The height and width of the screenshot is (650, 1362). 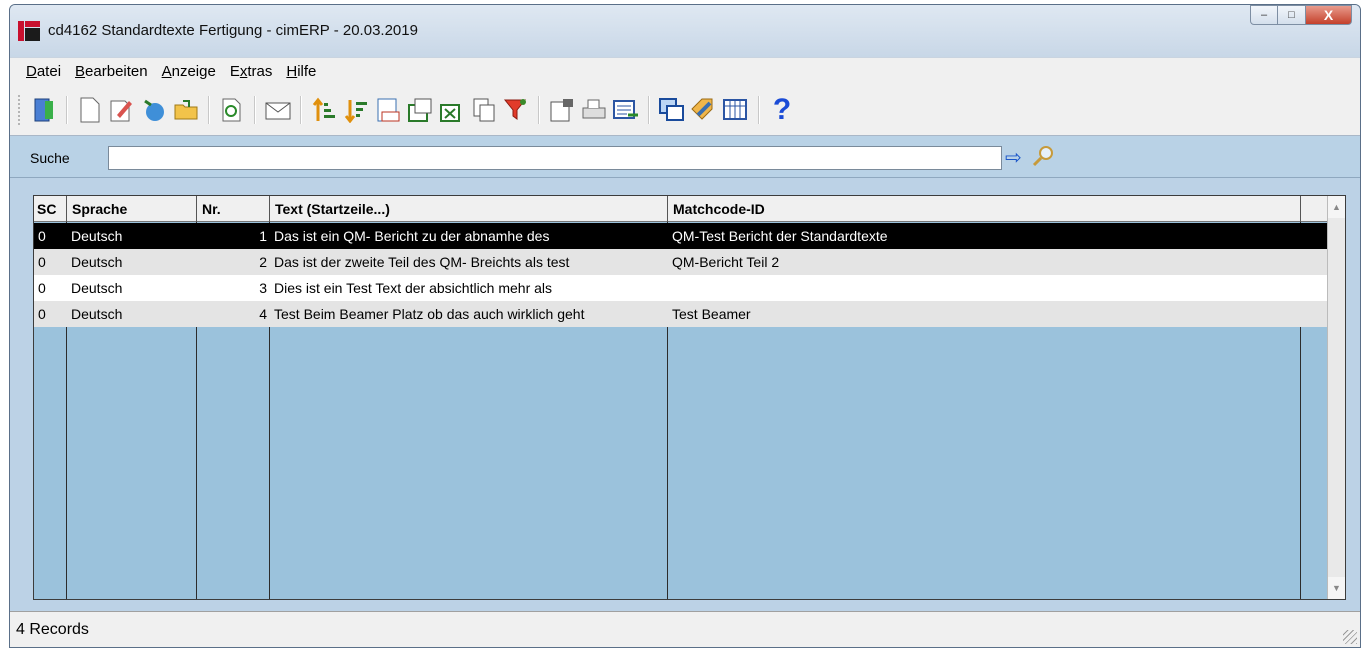 I want to click on menu-bearbeiten: Bearbeiten, so click(x=111, y=71).